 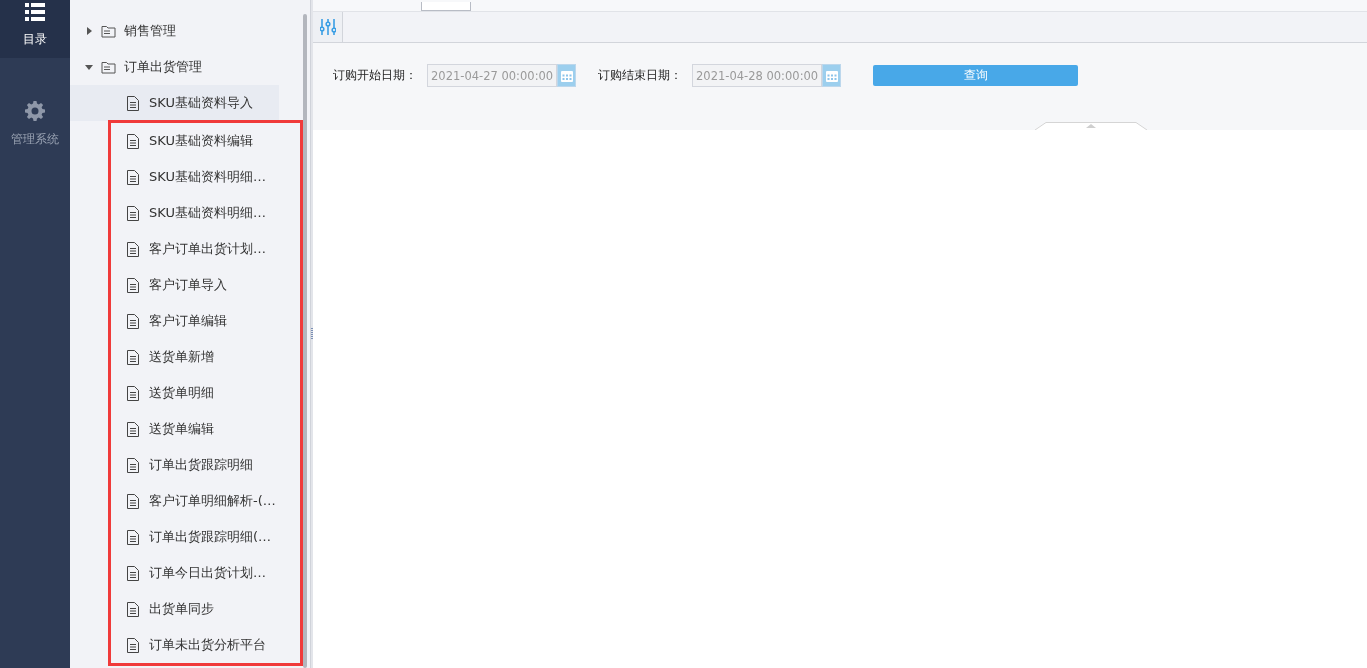 I want to click on collapse-handle, so click(x=1091, y=126).